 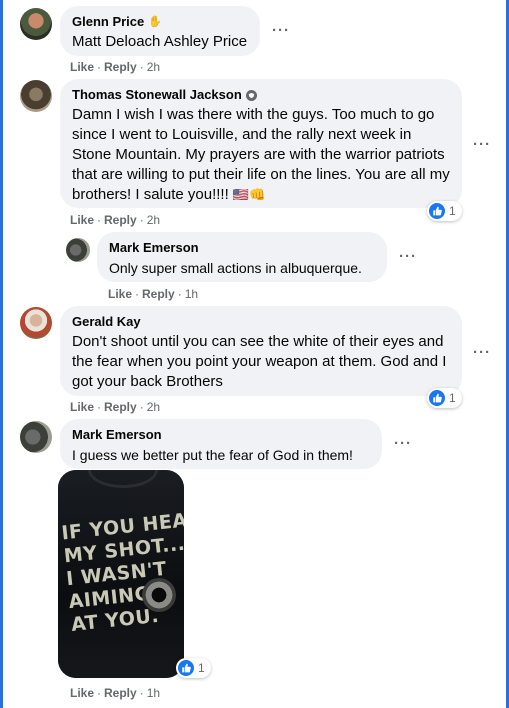 I want to click on gun-barrel-graphic, so click(x=159, y=595).